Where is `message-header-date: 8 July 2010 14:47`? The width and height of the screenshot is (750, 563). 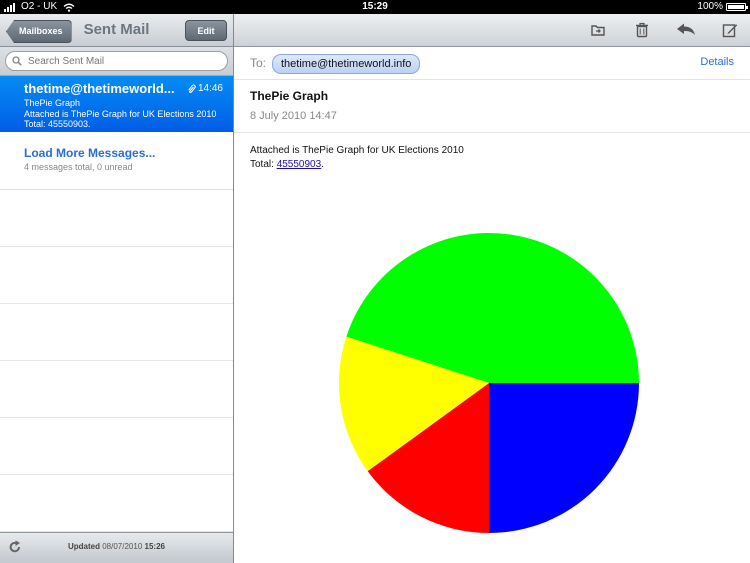 message-header-date: 8 July 2010 14:47 is located at coordinates (293, 116).